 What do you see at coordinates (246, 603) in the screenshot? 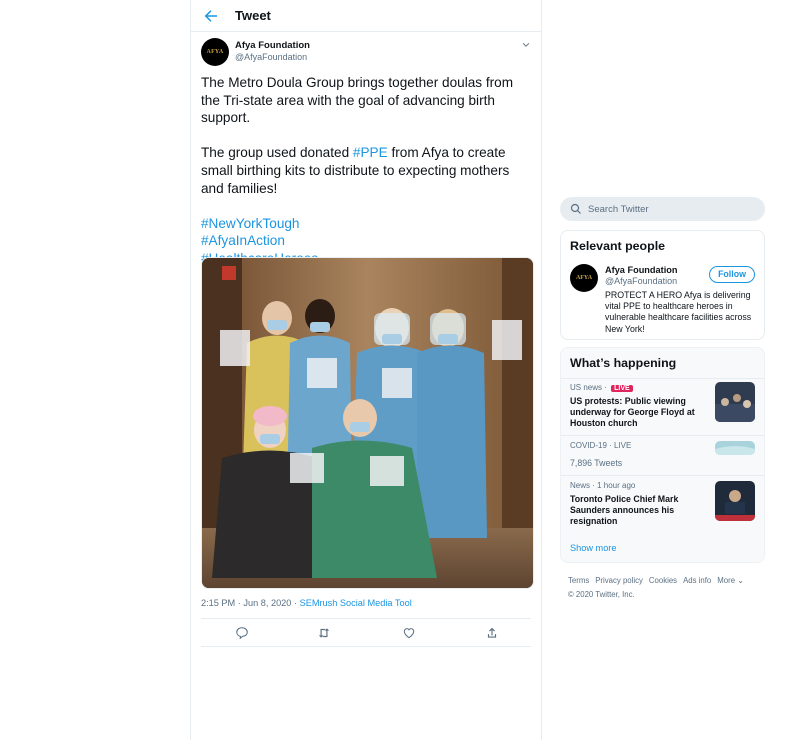
I see `tweet-timestamp: 2:15 PM · Jun 8, 2020` at bounding box center [246, 603].